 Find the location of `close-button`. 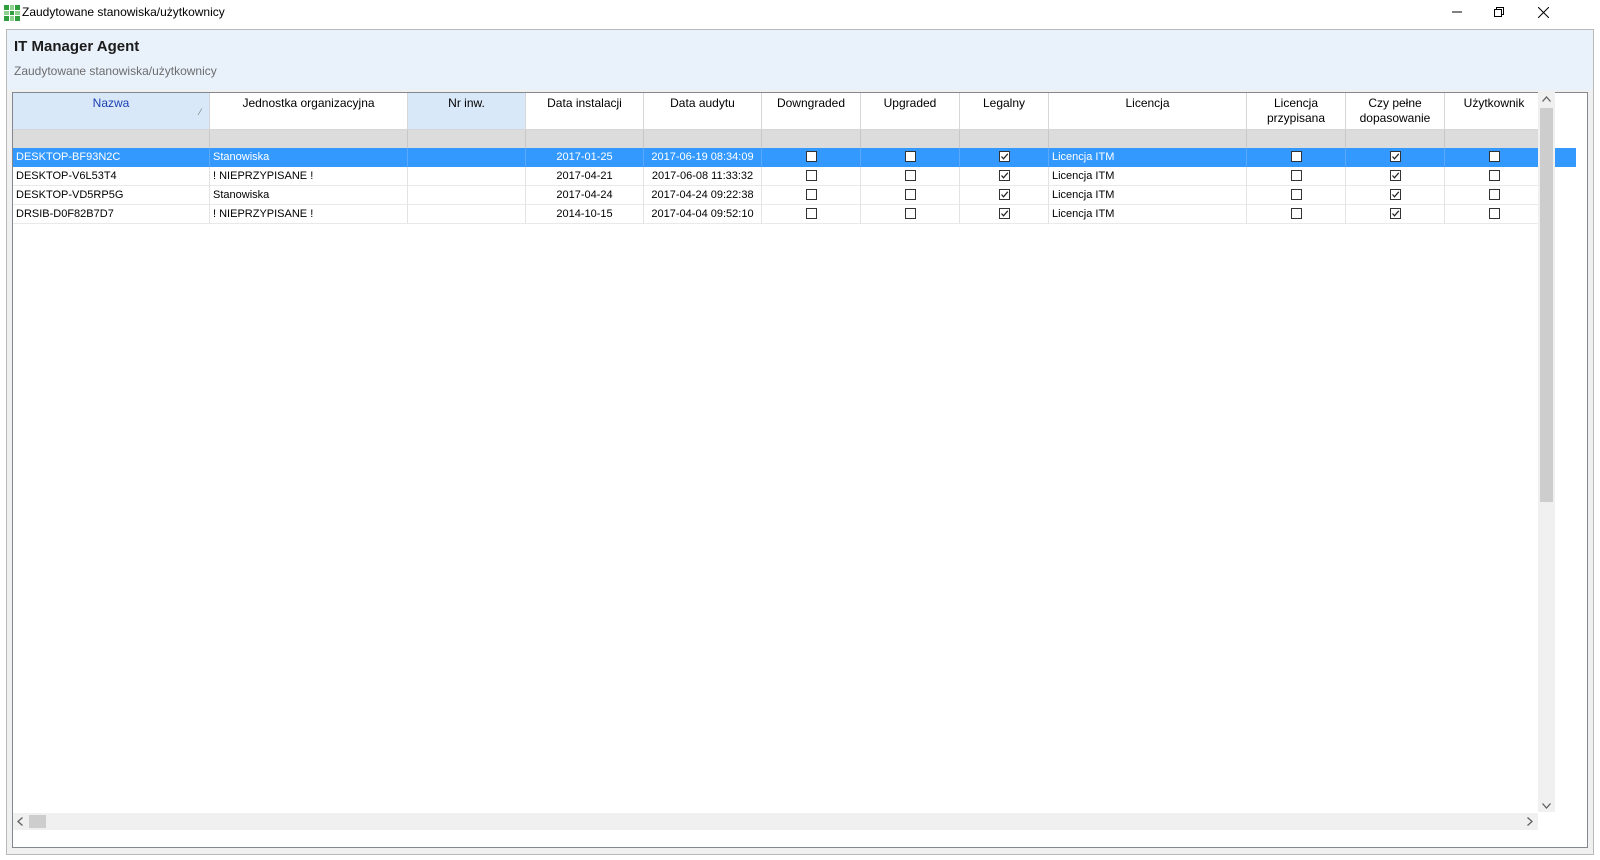

close-button is located at coordinates (1543, 12).